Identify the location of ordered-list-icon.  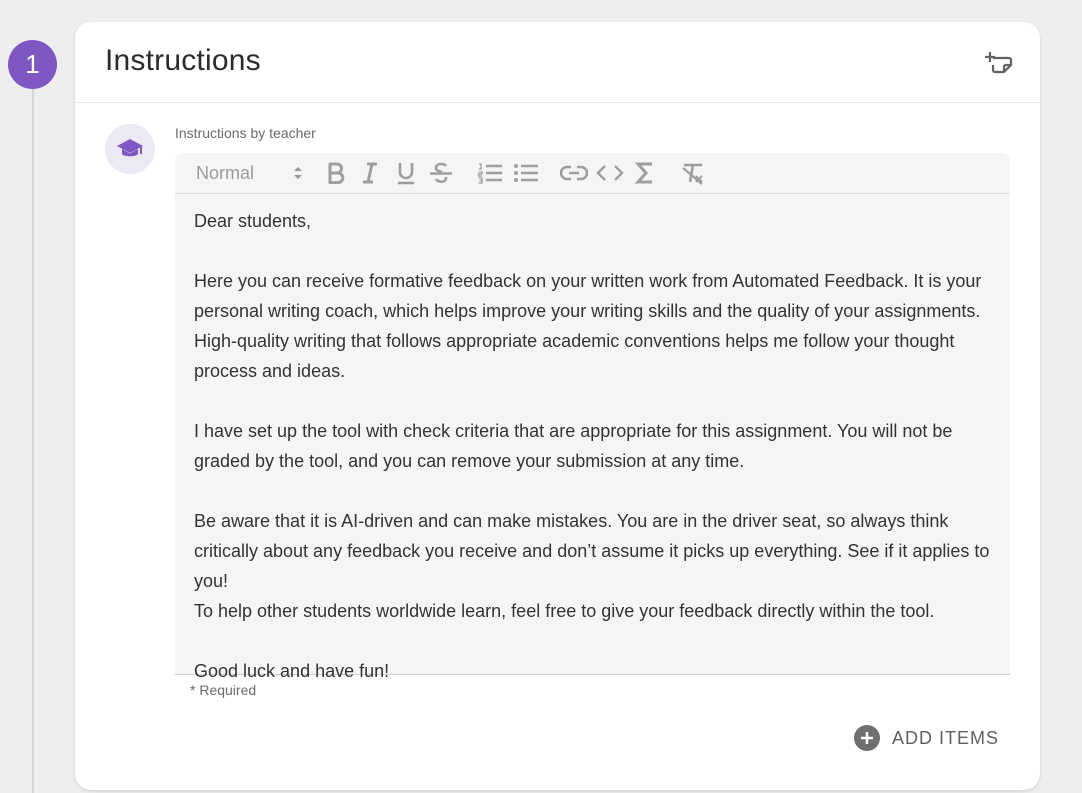
(489, 173).